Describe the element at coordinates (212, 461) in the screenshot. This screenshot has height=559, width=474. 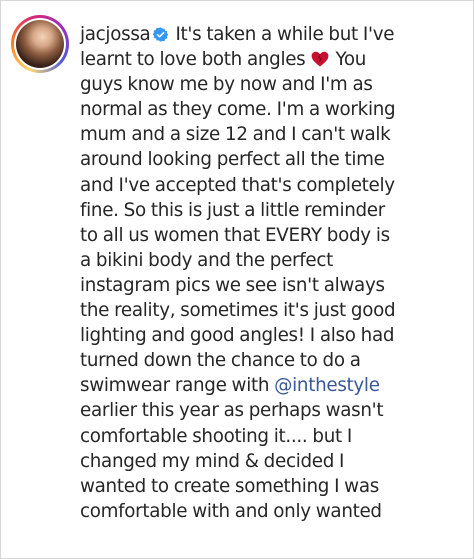
I see `caption-line: changed my mind & decided I` at that location.